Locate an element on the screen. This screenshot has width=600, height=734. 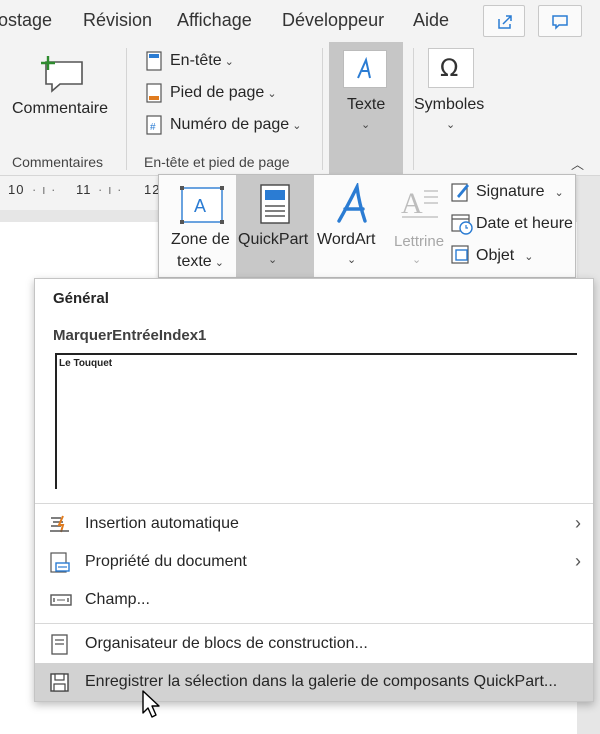
pied-label: Pied de page is located at coordinates (217, 92).